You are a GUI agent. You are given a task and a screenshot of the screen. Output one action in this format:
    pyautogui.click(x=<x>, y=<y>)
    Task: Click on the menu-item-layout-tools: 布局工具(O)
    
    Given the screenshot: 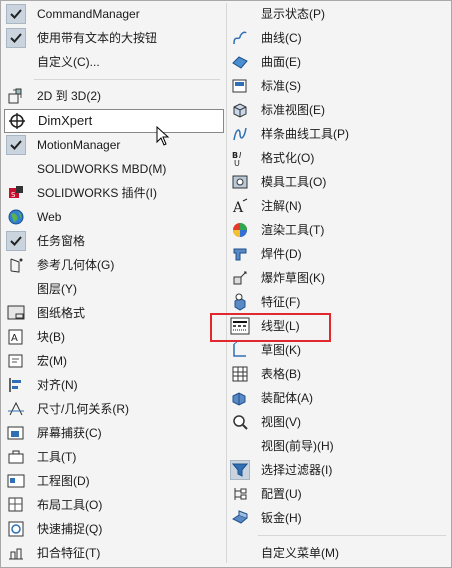 What is the action you would take?
    pyautogui.click(x=114, y=505)
    